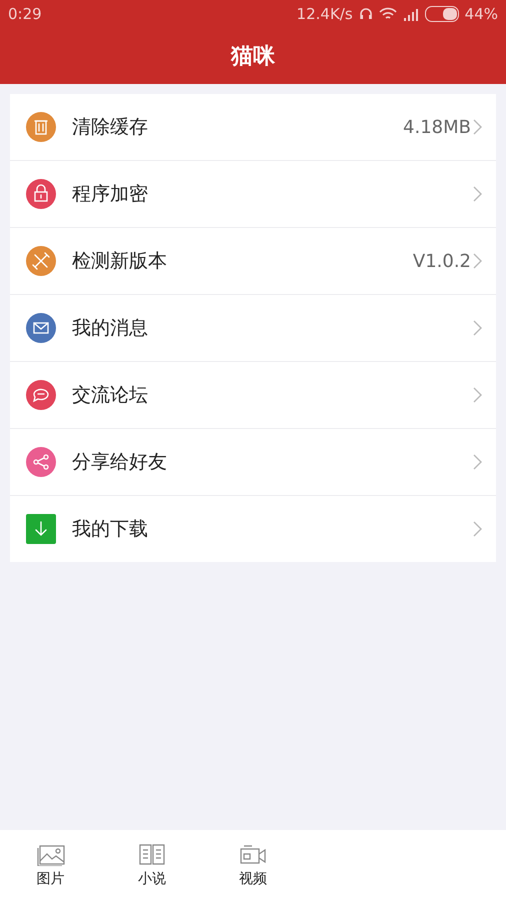 This screenshot has width=506, height=900. I want to click on menu-item: 我的下载, so click(253, 529).